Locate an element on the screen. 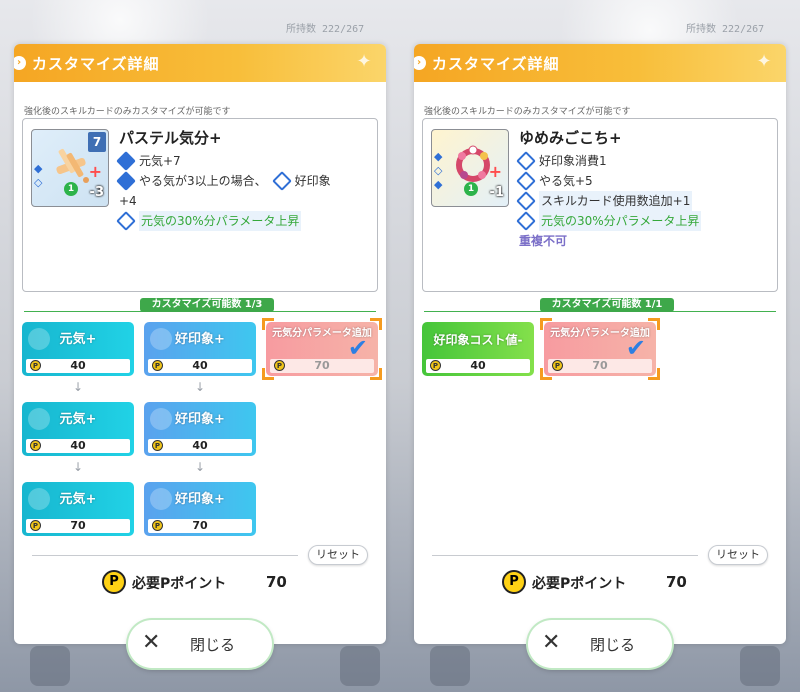  customize-tile-good-impression: 好印象+ P 70 is located at coordinates (200, 509).